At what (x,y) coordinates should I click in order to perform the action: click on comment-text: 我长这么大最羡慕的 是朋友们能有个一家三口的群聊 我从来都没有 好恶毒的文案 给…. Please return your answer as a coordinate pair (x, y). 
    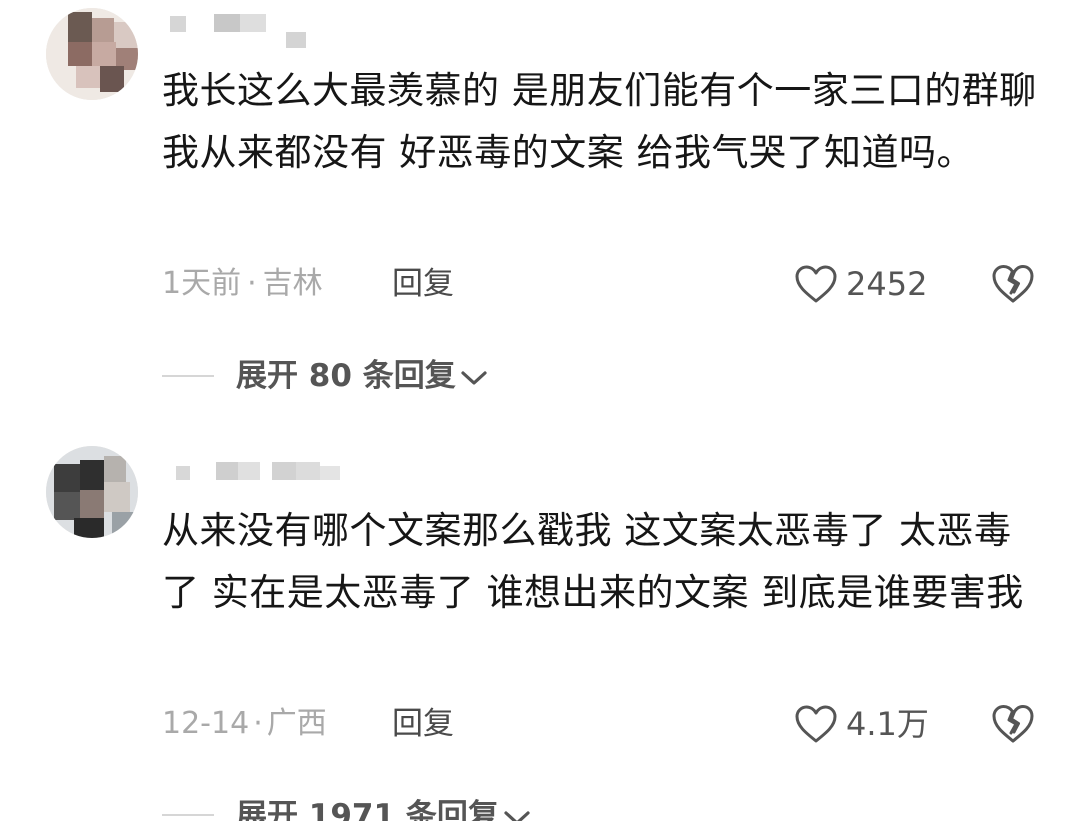
    Looking at the image, I should click on (599, 121).